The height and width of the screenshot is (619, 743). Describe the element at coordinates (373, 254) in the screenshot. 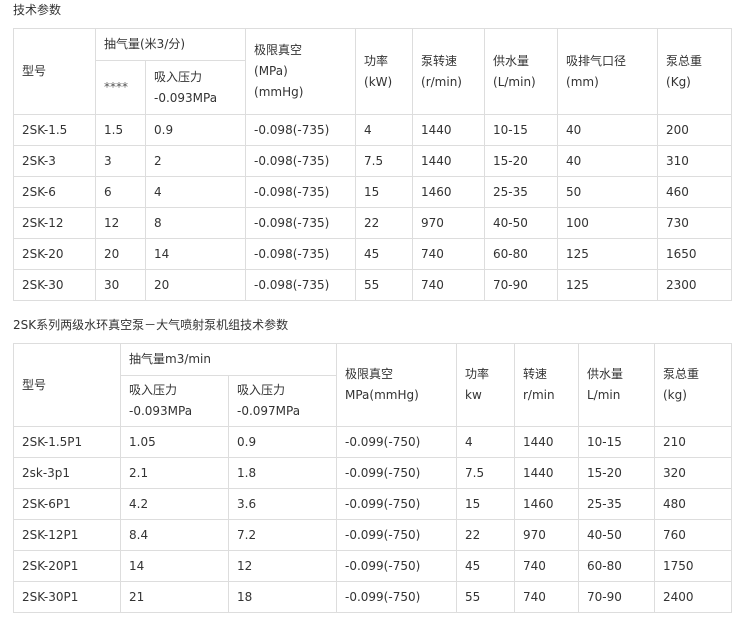

I see `table-row: 2SK-20 20 14 -0.098(-735) 45 740 60-80 125 1650` at that location.